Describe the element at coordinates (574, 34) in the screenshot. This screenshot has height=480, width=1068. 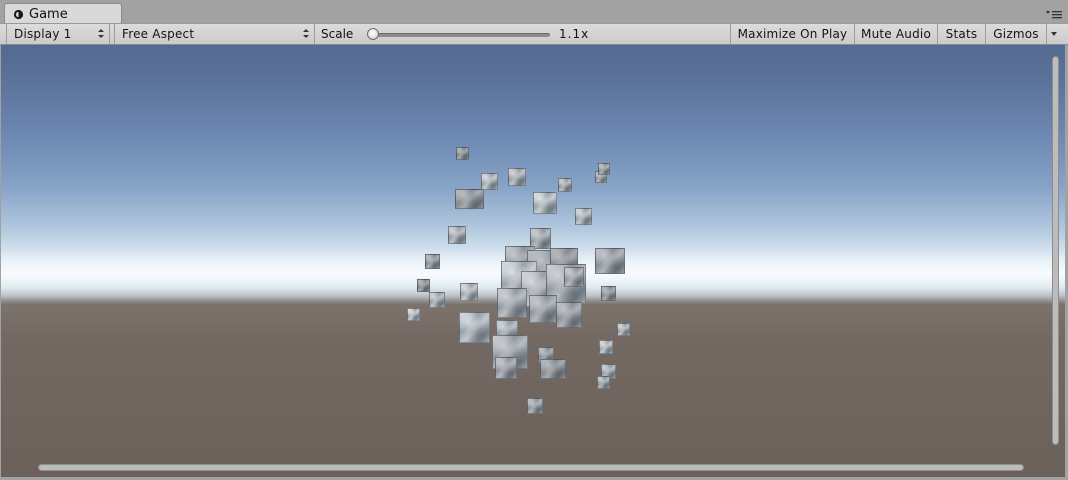
I see `scale-value: 1.1x` at that location.